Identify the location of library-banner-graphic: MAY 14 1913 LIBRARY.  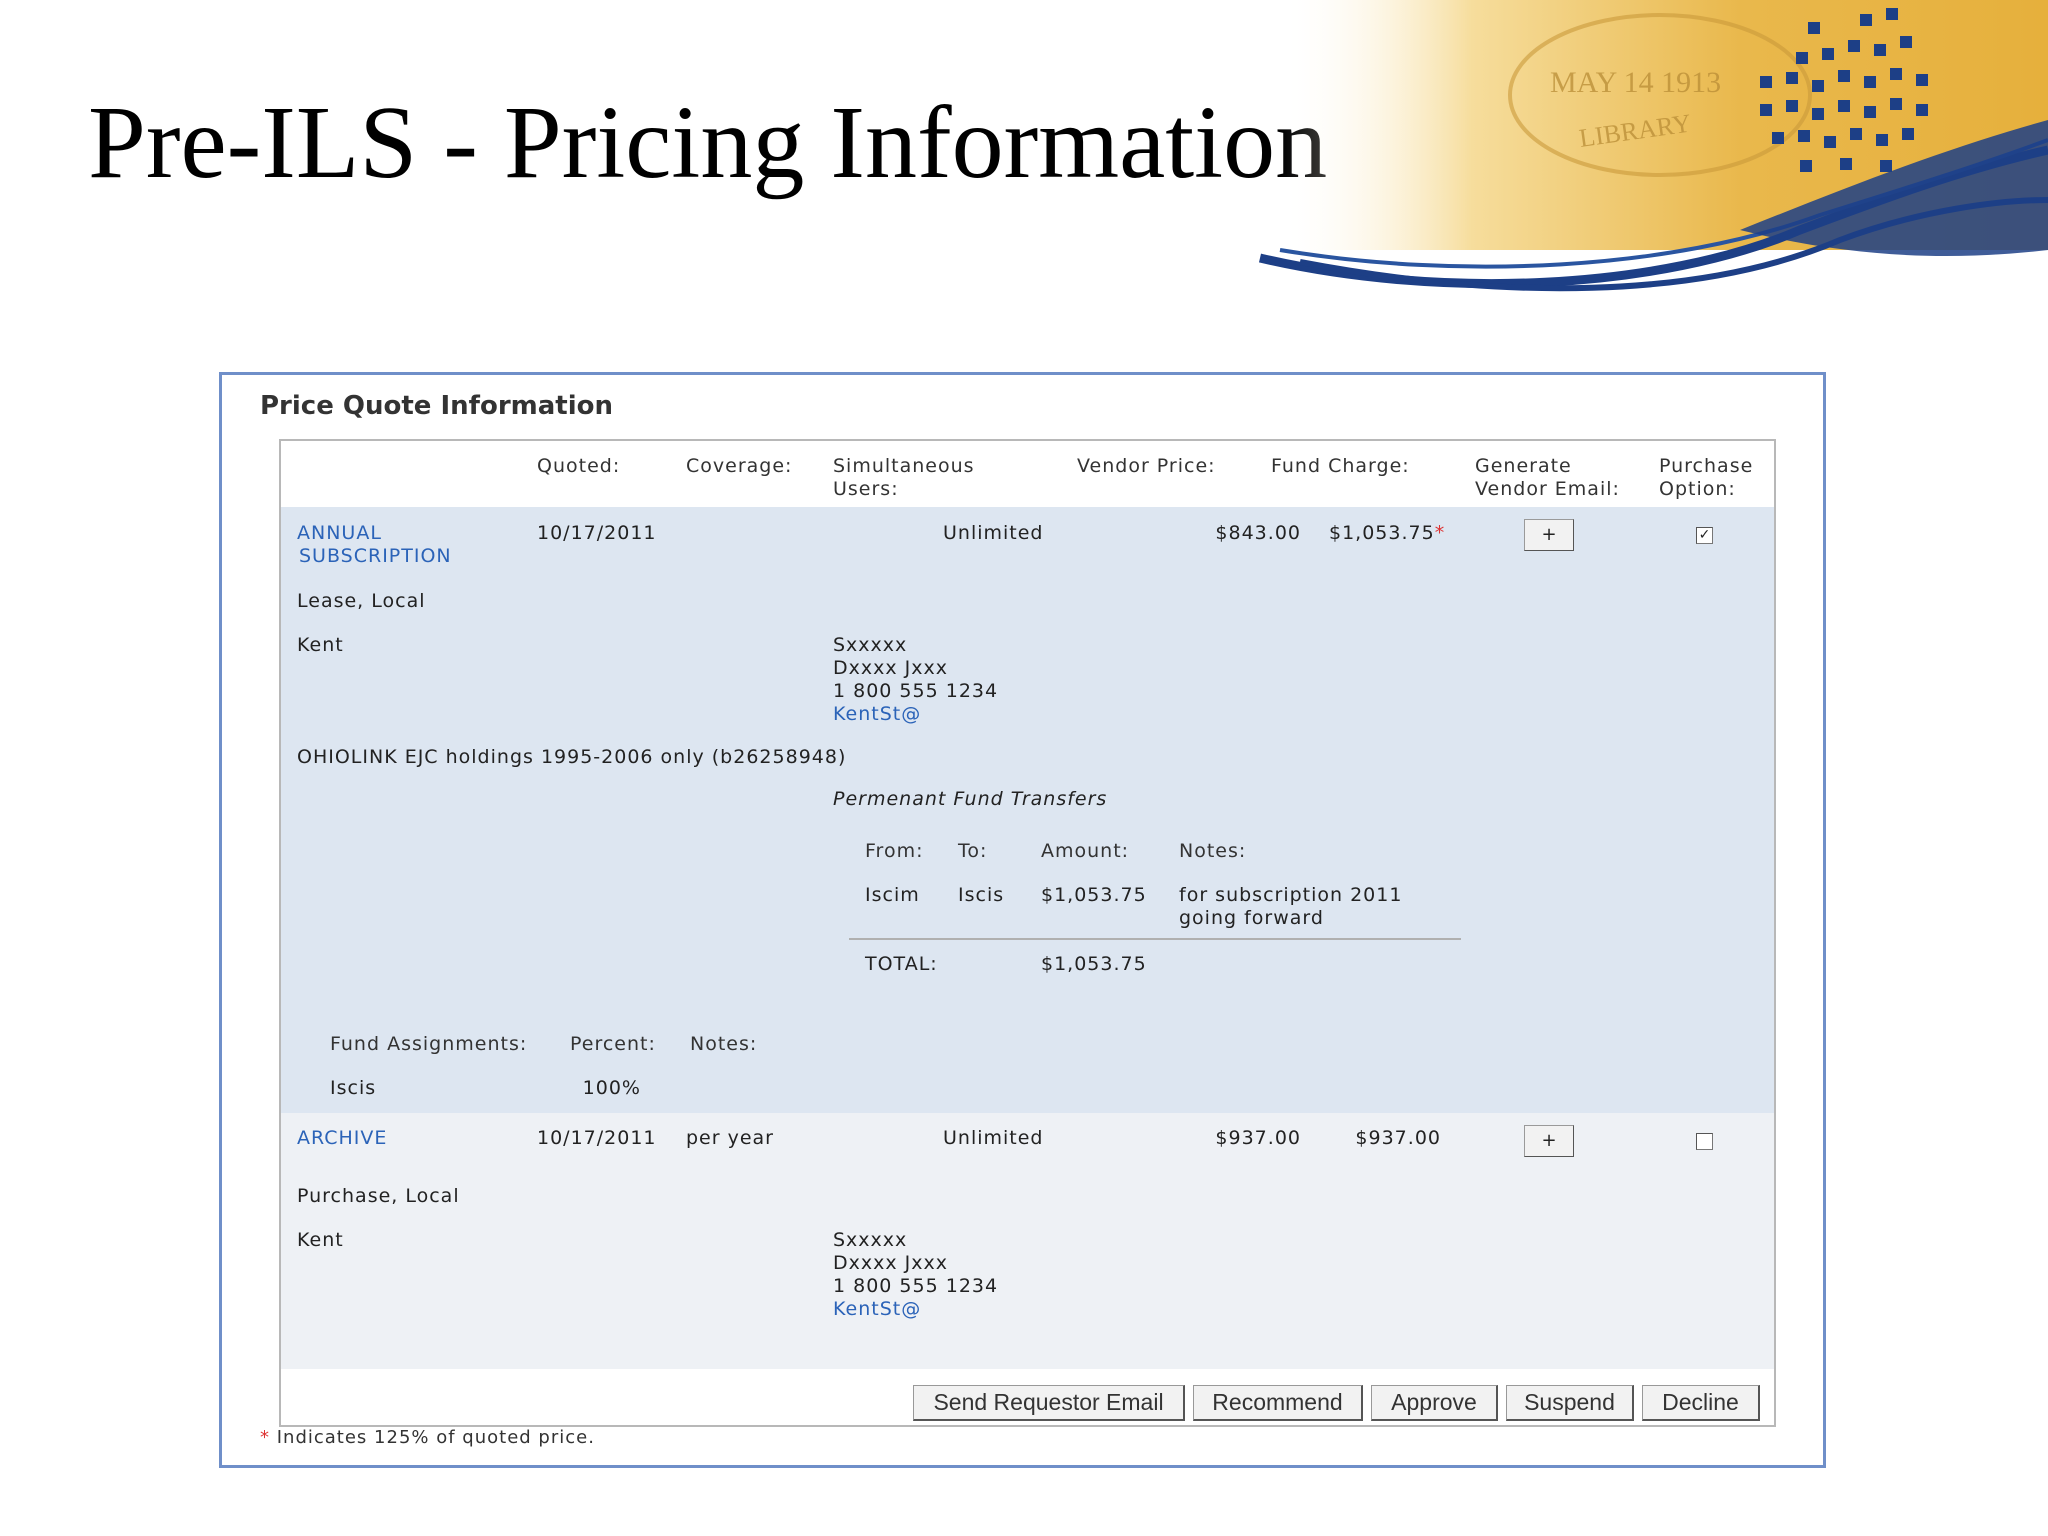
(1653, 146).